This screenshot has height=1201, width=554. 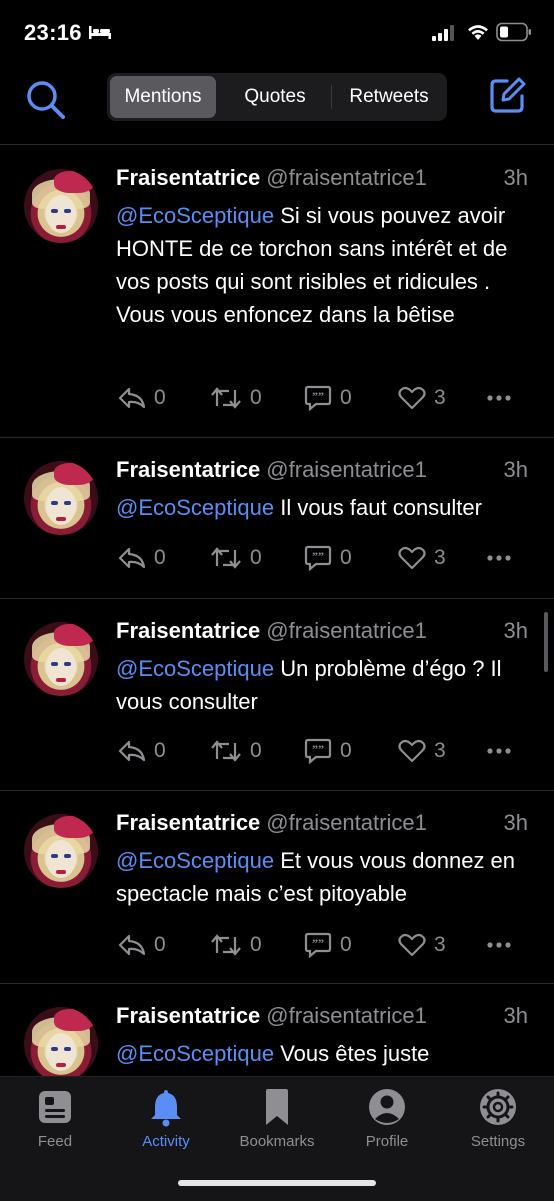 I want to click on tab-settings: Settings, so click(x=498, y=1122).